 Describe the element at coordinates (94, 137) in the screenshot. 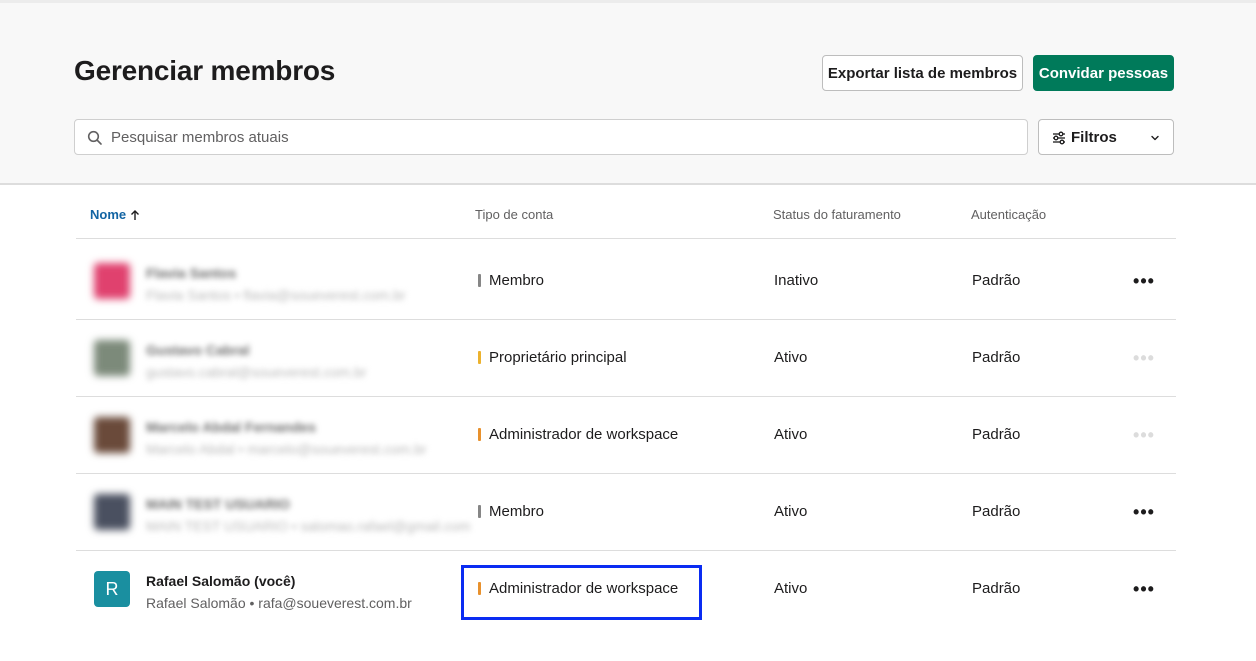

I see `search-icon` at that location.